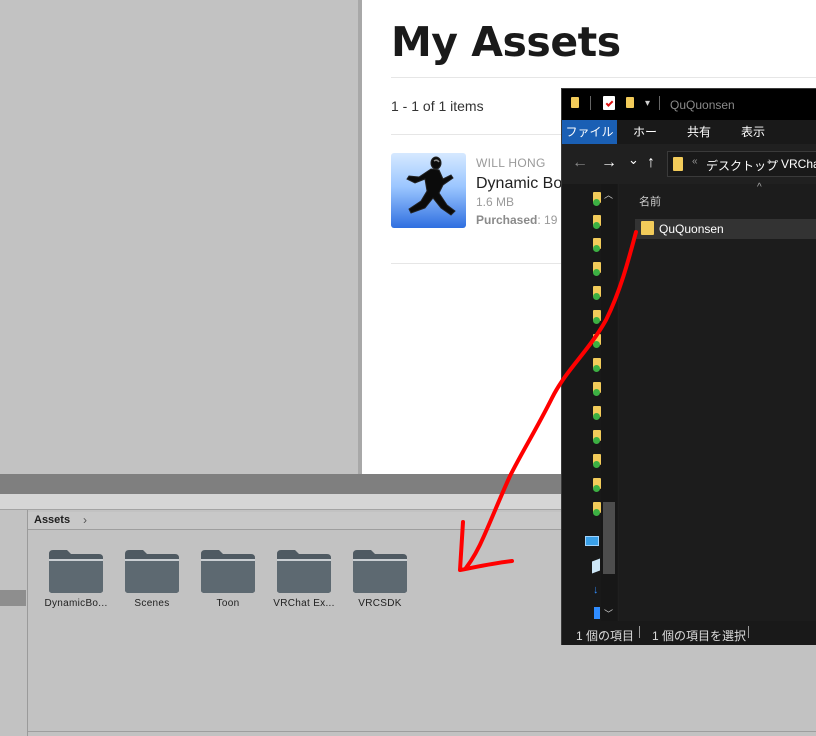 The height and width of the screenshot is (736, 816). I want to click on folder-item: Scenes, so click(152, 578).